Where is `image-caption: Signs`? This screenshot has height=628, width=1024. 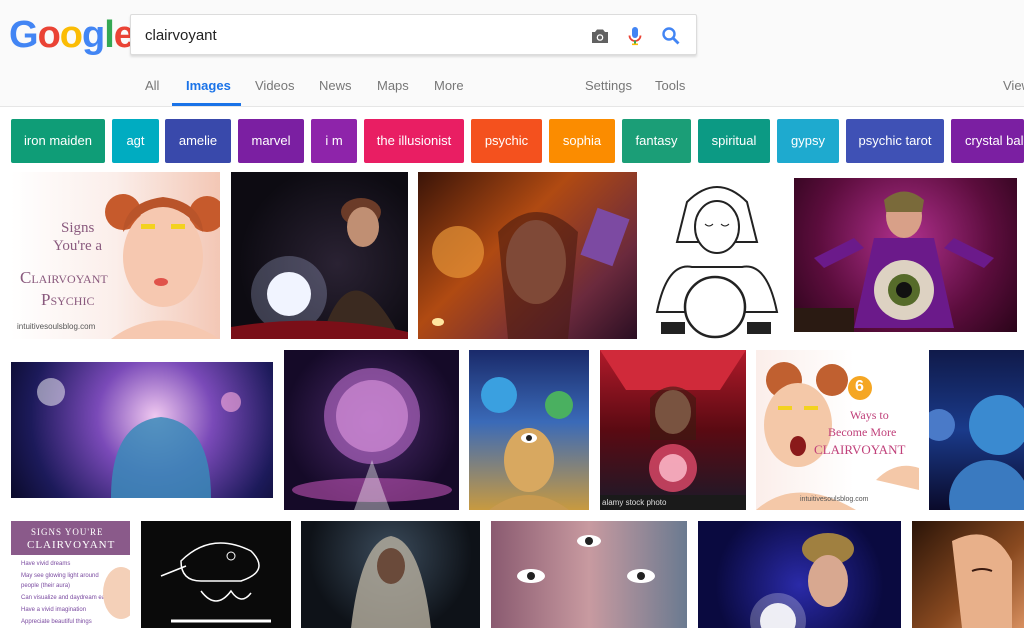
image-caption: Signs is located at coordinates (78, 228).